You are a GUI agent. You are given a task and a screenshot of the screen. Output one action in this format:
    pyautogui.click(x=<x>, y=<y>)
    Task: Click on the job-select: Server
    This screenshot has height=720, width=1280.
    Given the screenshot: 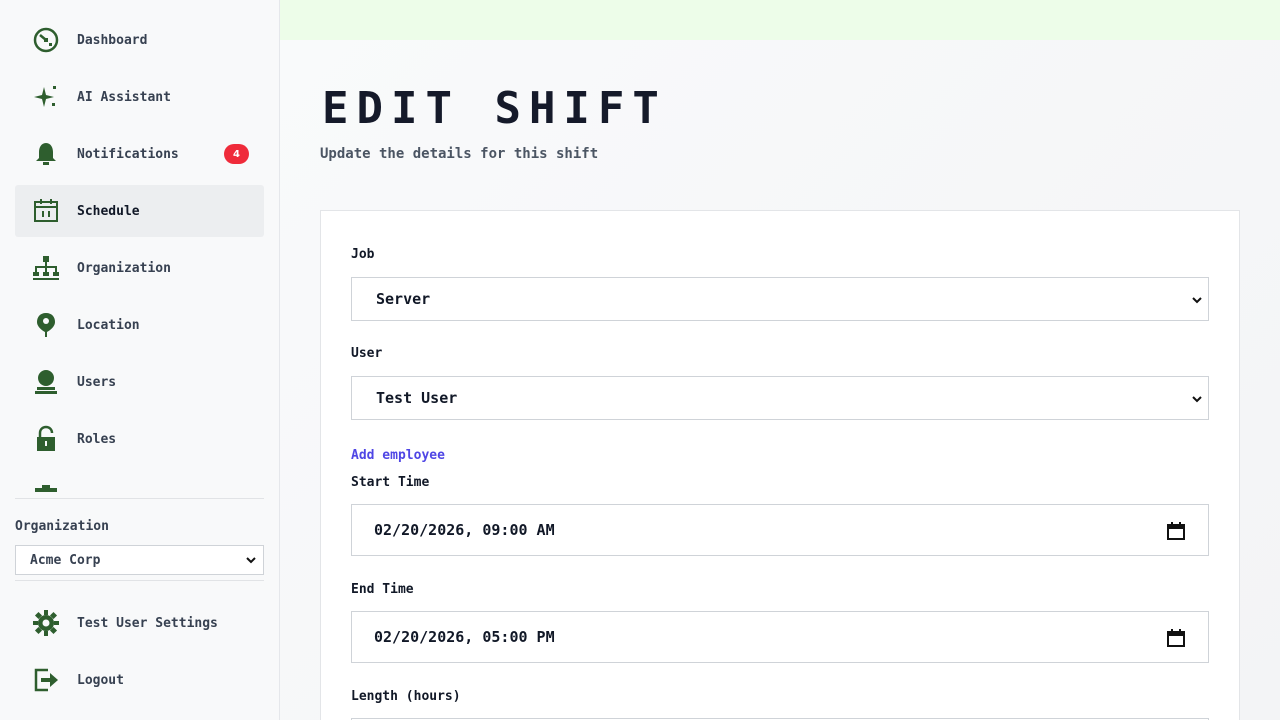 What is the action you would take?
    pyautogui.click(x=780, y=299)
    